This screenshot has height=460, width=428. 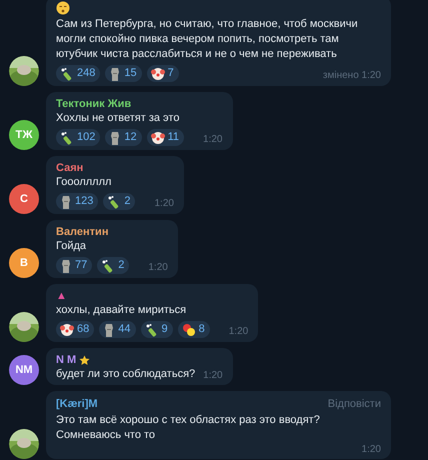 I want to click on reaction-chip: 12, so click(x=123, y=137).